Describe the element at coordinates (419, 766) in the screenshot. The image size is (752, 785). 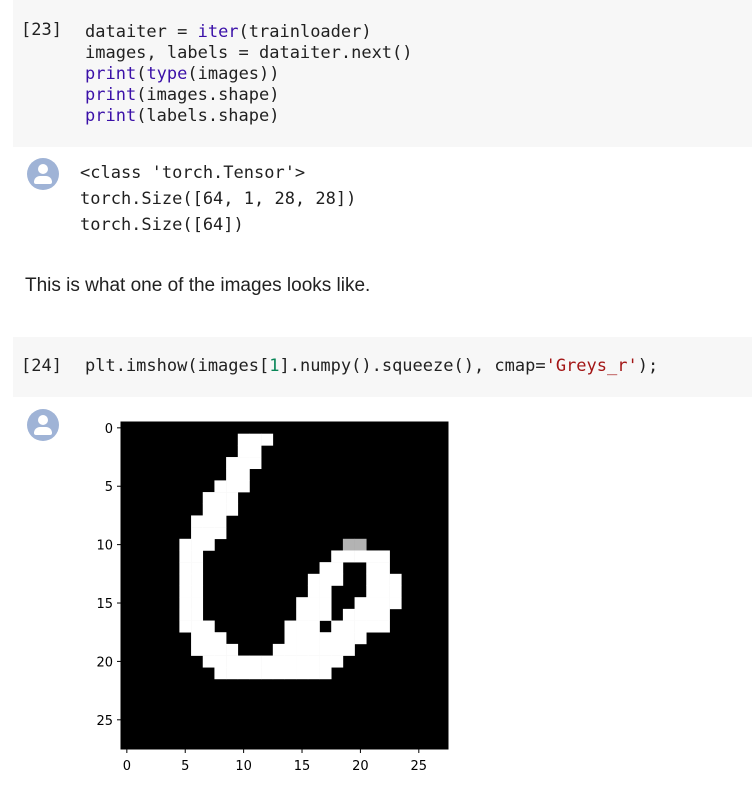
I see `x-tick-label: 25` at that location.